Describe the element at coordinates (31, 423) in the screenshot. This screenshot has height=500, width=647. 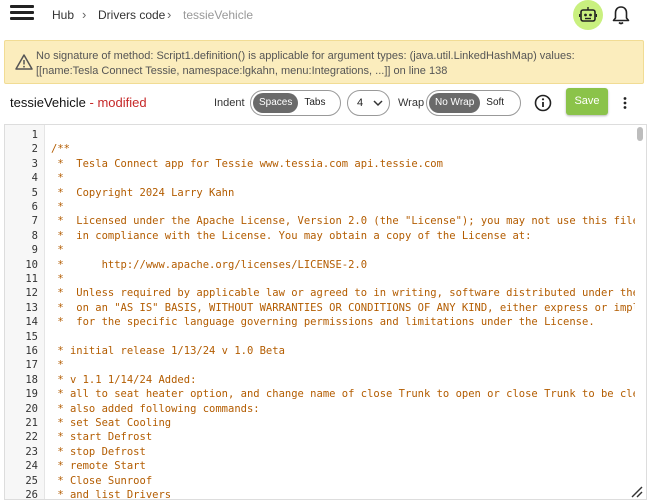
I see `line-number: 21` at that location.